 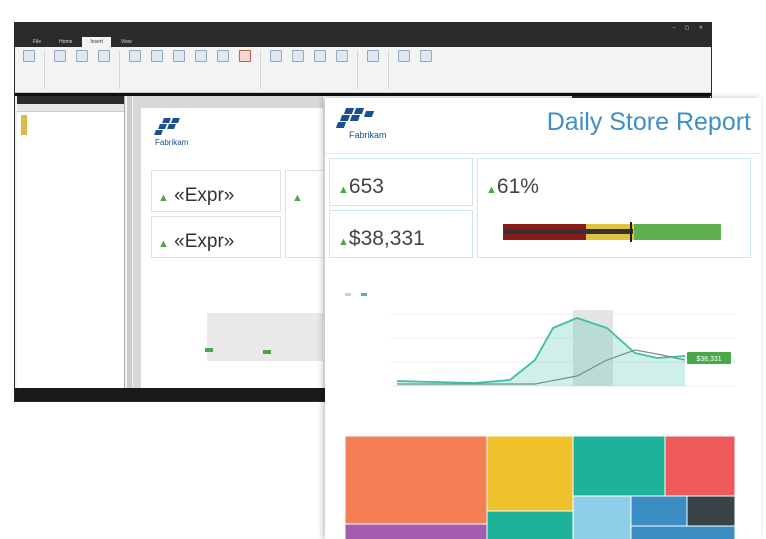 What do you see at coordinates (96, 42) in the screenshot?
I see `tab-insert: Insert` at bounding box center [96, 42].